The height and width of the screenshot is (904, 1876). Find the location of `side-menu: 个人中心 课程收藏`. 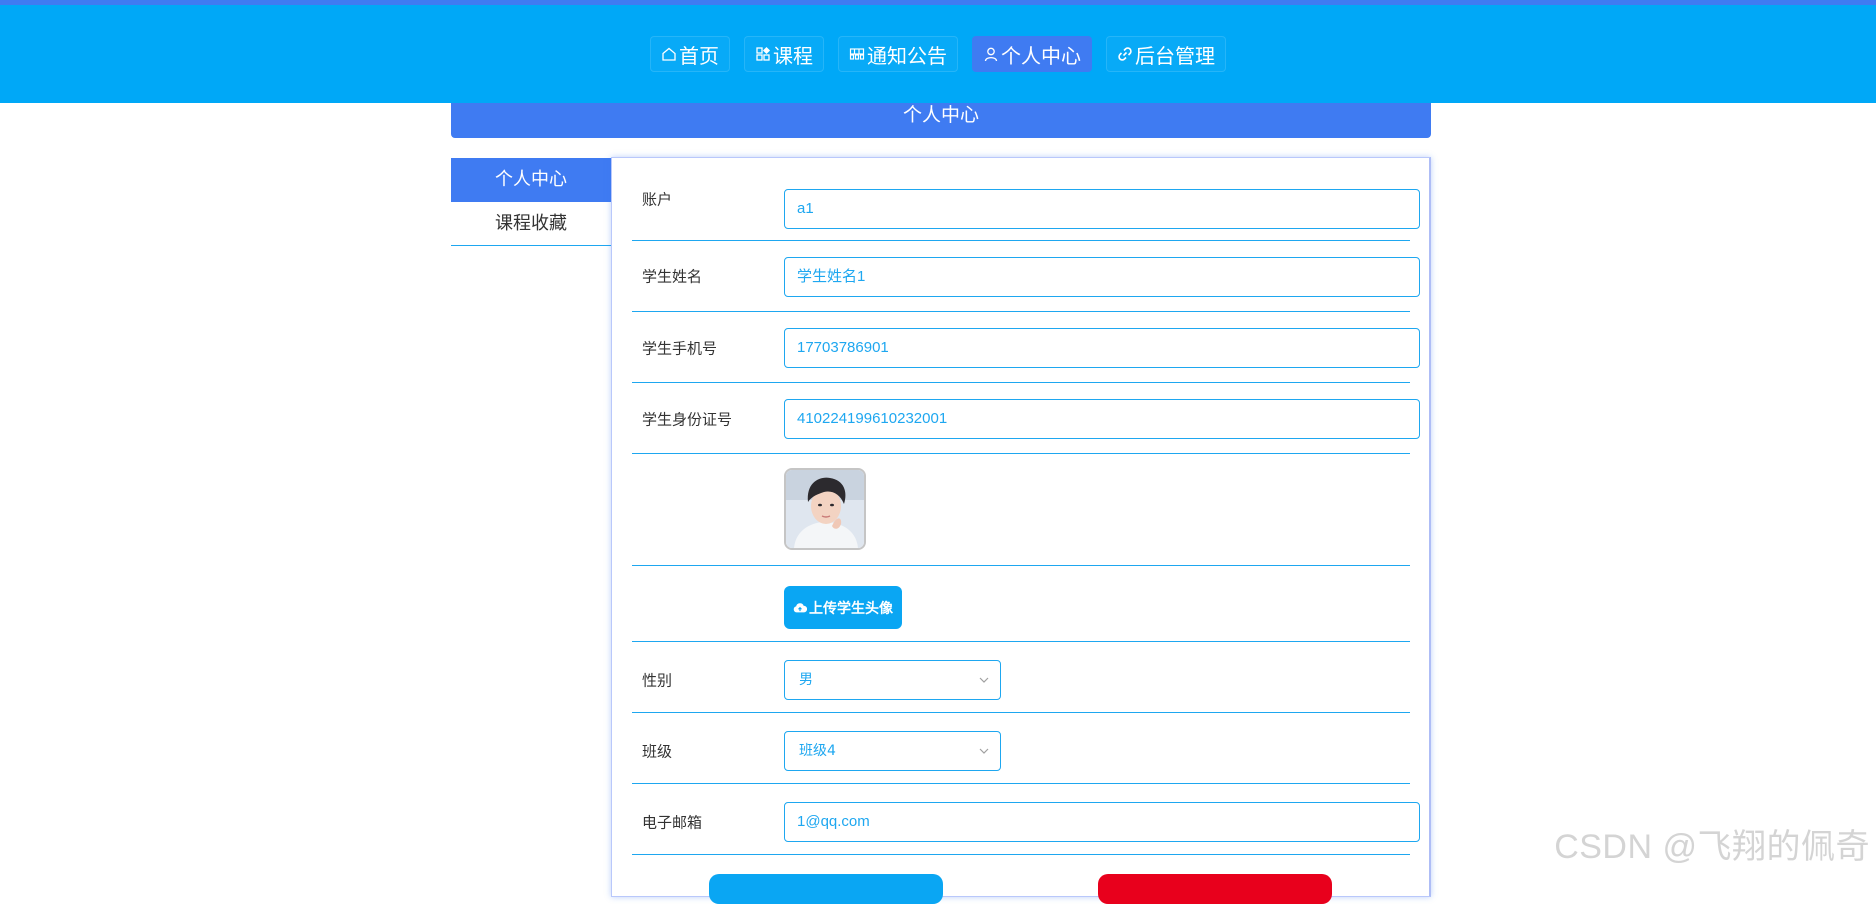

side-menu: 个人中心 课程收藏 is located at coordinates (531, 202).